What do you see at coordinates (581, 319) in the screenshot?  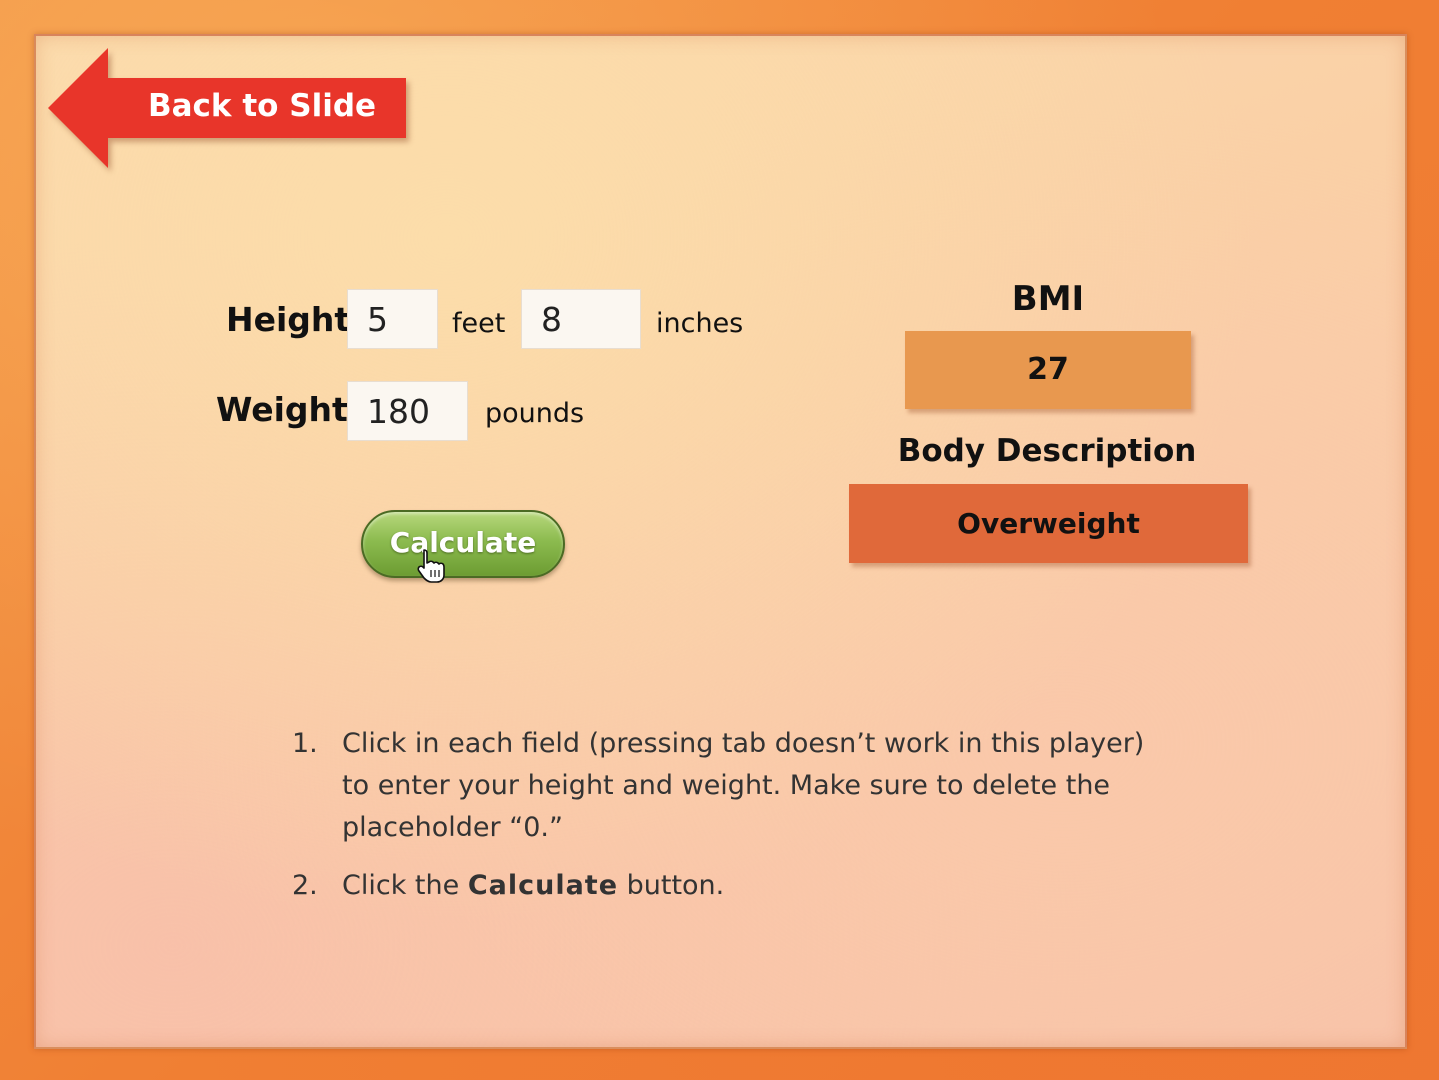 I see `height-inches-input: 8` at bounding box center [581, 319].